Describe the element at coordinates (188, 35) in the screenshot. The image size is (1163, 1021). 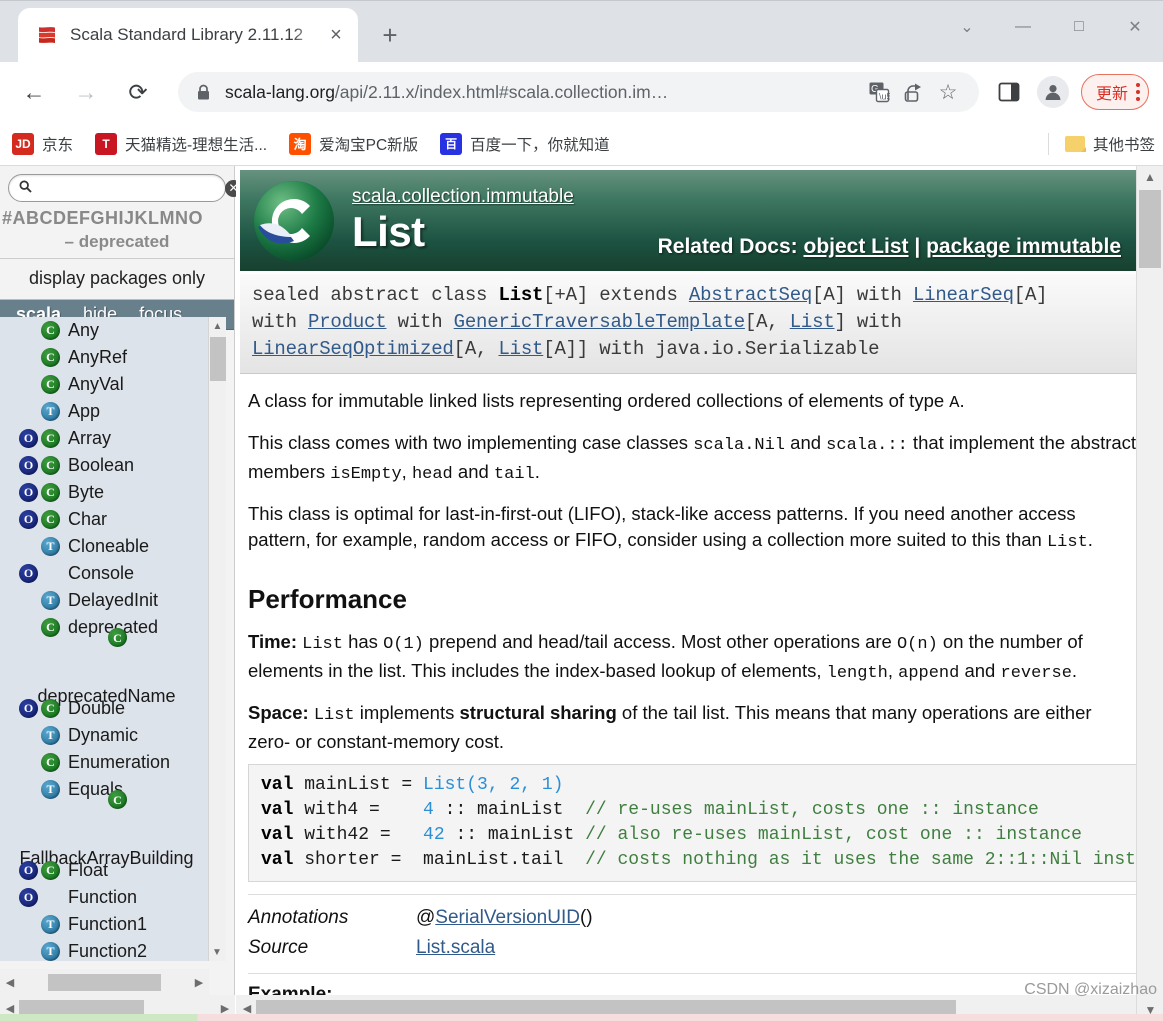
I see `browser-tab: Scala Standard Library 2.11.12 ×` at that location.